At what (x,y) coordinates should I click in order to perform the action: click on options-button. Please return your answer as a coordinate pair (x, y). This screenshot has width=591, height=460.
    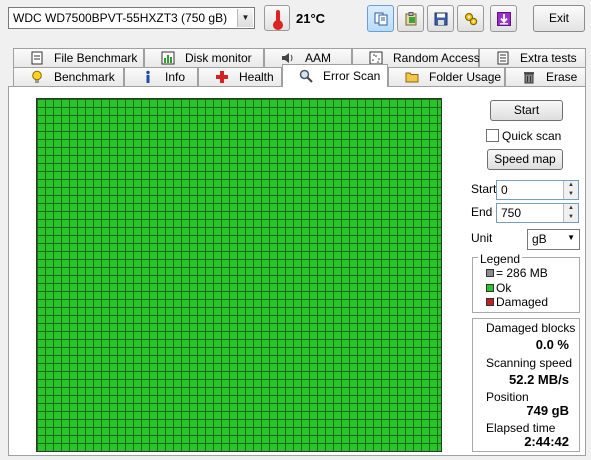
    Looking at the image, I should click on (470, 18).